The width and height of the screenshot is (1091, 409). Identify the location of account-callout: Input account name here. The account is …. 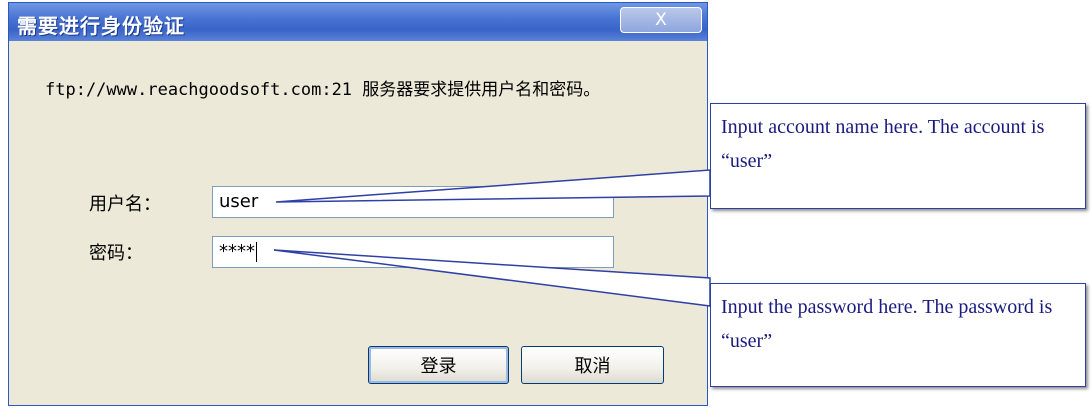
(898, 156).